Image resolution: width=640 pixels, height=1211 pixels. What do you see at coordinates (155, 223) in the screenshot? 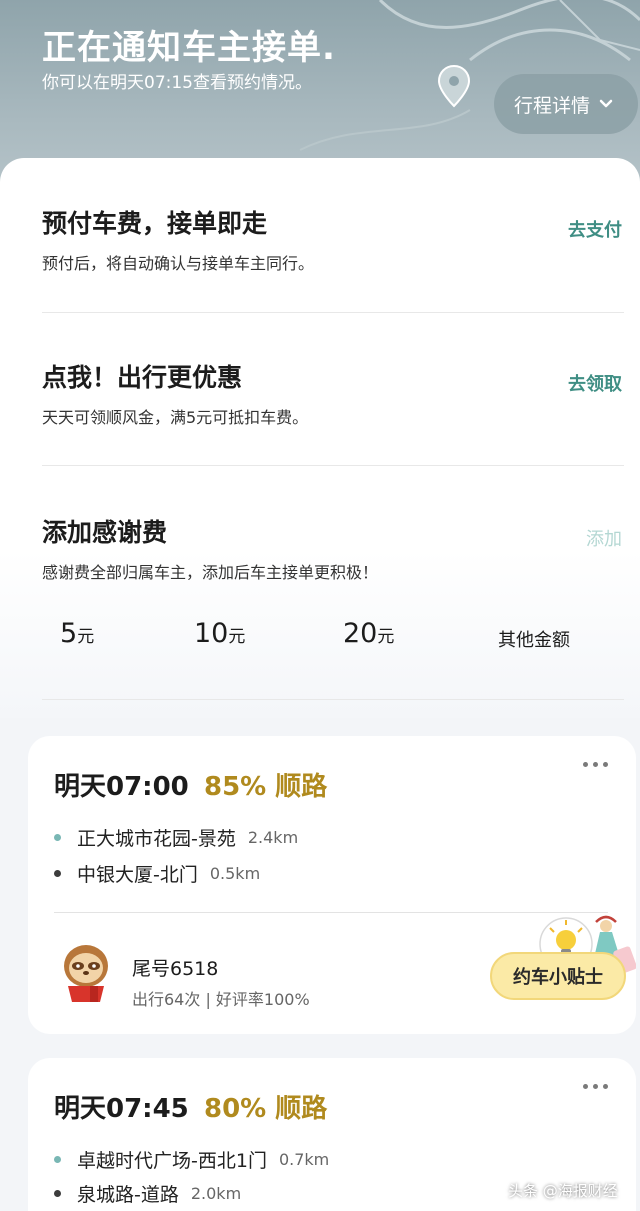
I see `prepay-title: 预付车费，接单即走` at bounding box center [155, 223].